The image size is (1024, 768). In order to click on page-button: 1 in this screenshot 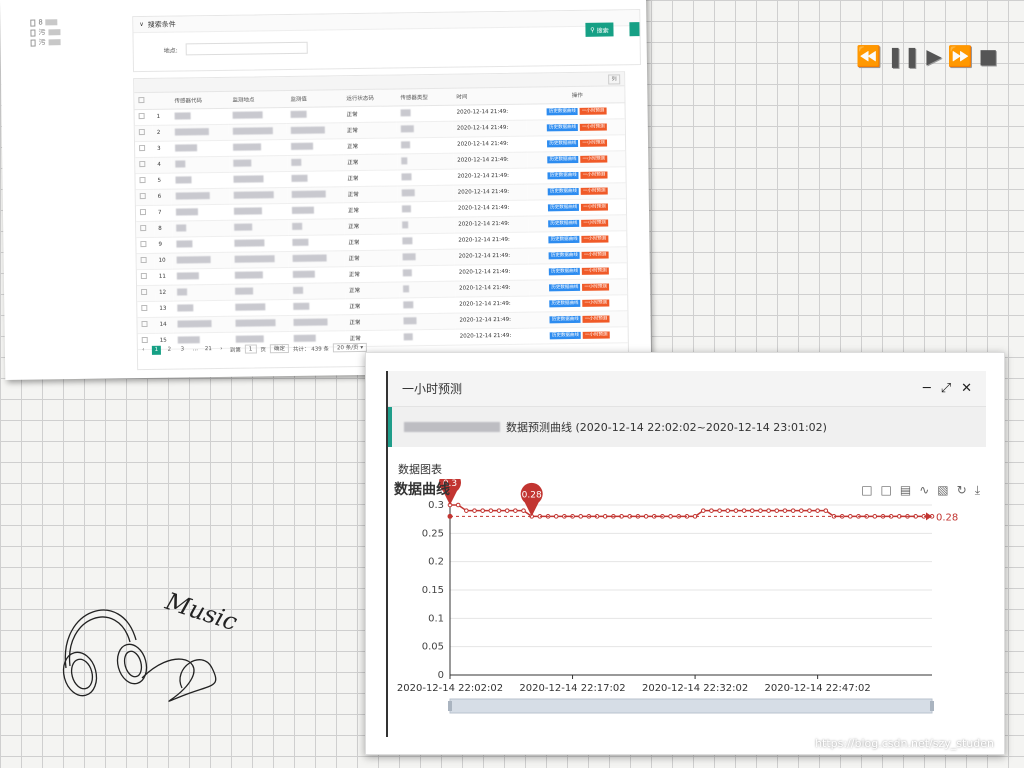, I will do `click(156, 350)`.